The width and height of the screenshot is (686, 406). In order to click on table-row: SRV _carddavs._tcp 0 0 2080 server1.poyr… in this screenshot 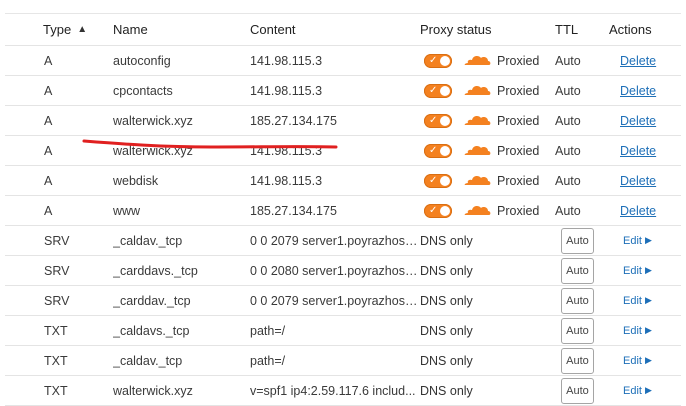, I will do `click(343, 271)`.